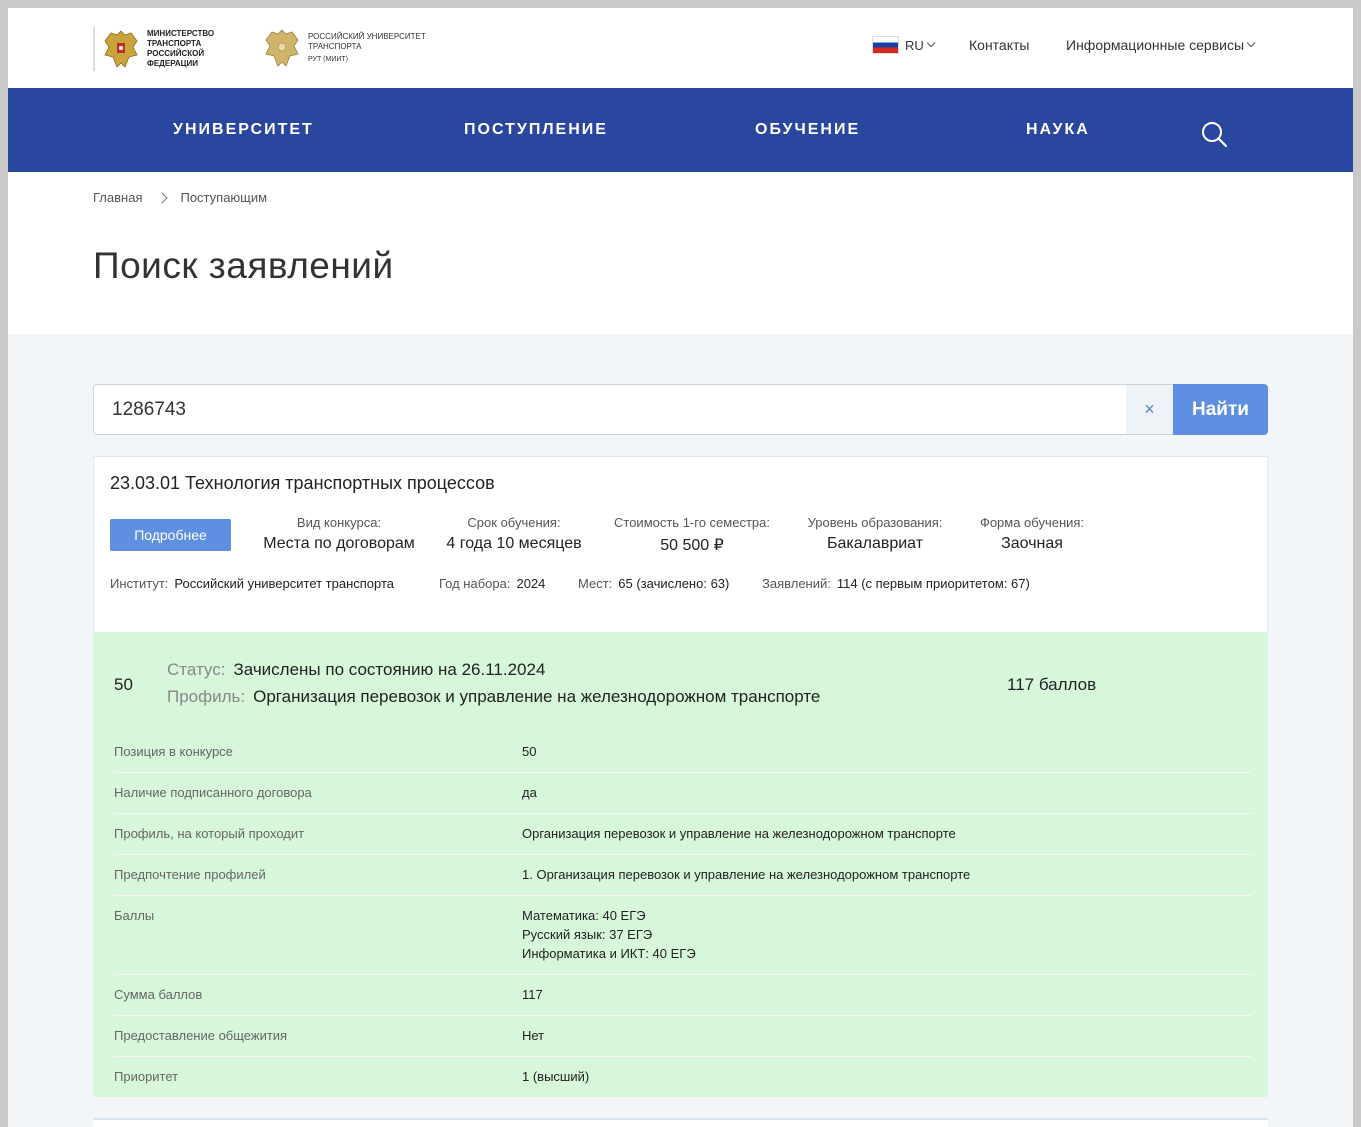 The height and width of the screenshot is (1127, 1361). I want to click on flag-stripe, so click(94, 49).